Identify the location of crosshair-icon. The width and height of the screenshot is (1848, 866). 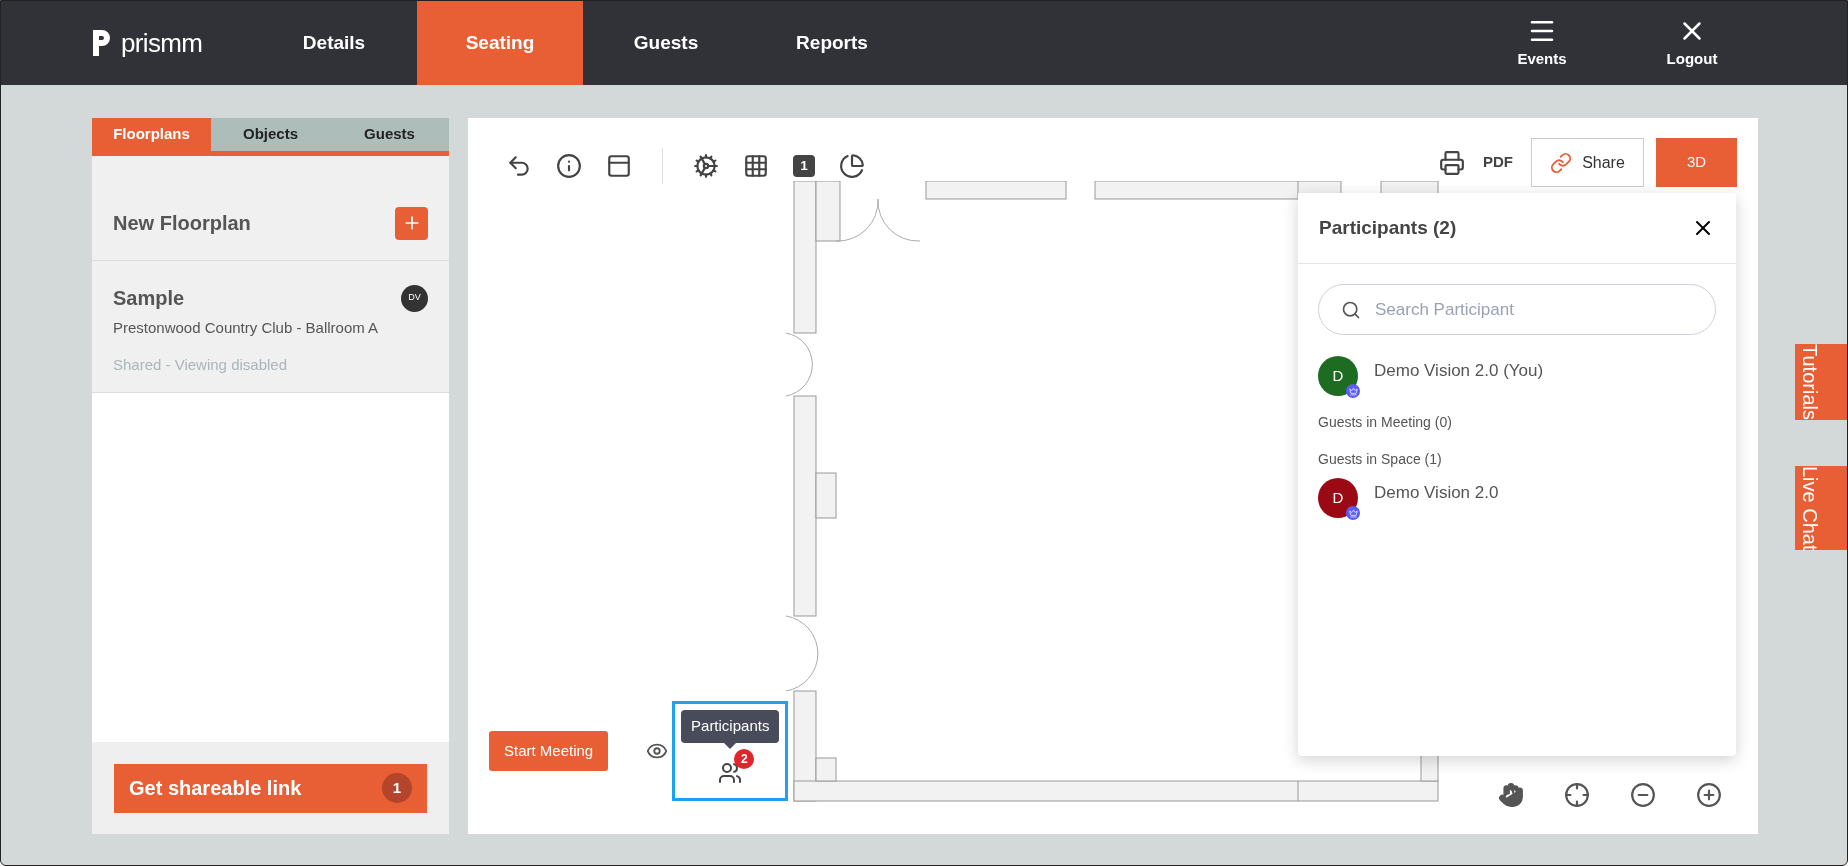
(1577, 795).